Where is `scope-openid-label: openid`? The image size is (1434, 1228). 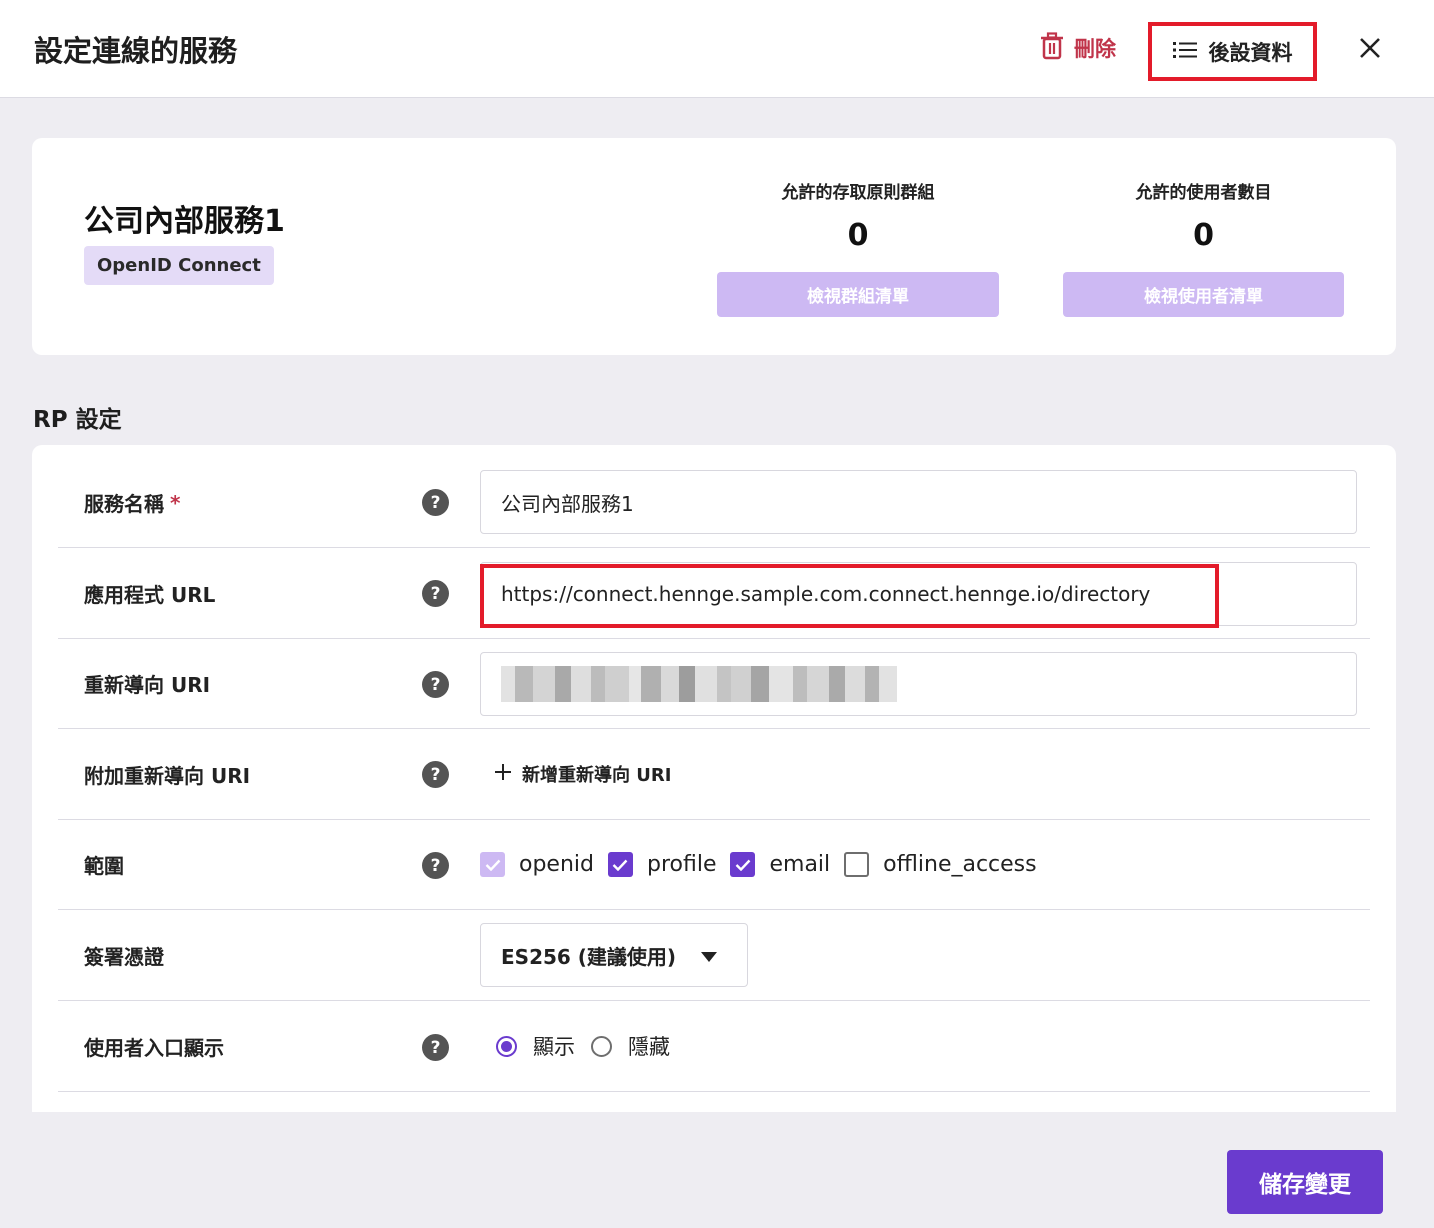 scope-openid-label: openid is located at coordinates (556, 864).